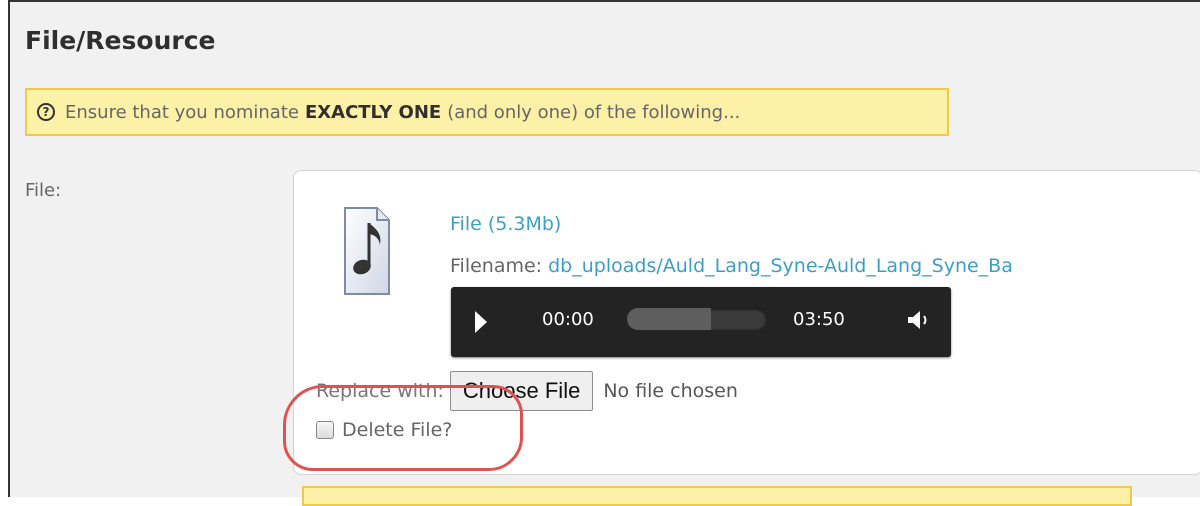  Describe the element at coordinates (373, 112) in the screenshot. I see `instruction-emphasis: EXACTLY ONE` at that location.